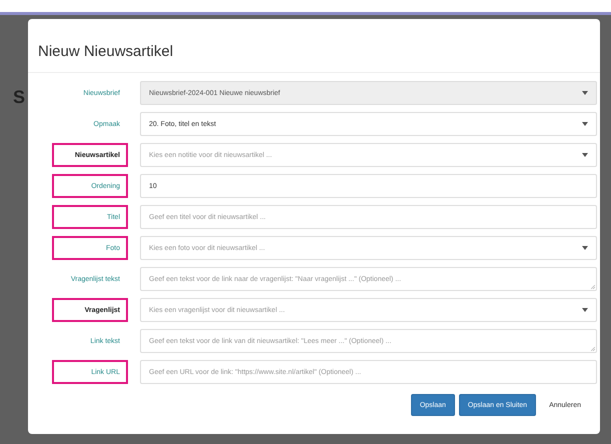  What do you see at coordinates (19, 97) in the screenshot?
I see `page-heading: S` at bounding box center [19, 97].